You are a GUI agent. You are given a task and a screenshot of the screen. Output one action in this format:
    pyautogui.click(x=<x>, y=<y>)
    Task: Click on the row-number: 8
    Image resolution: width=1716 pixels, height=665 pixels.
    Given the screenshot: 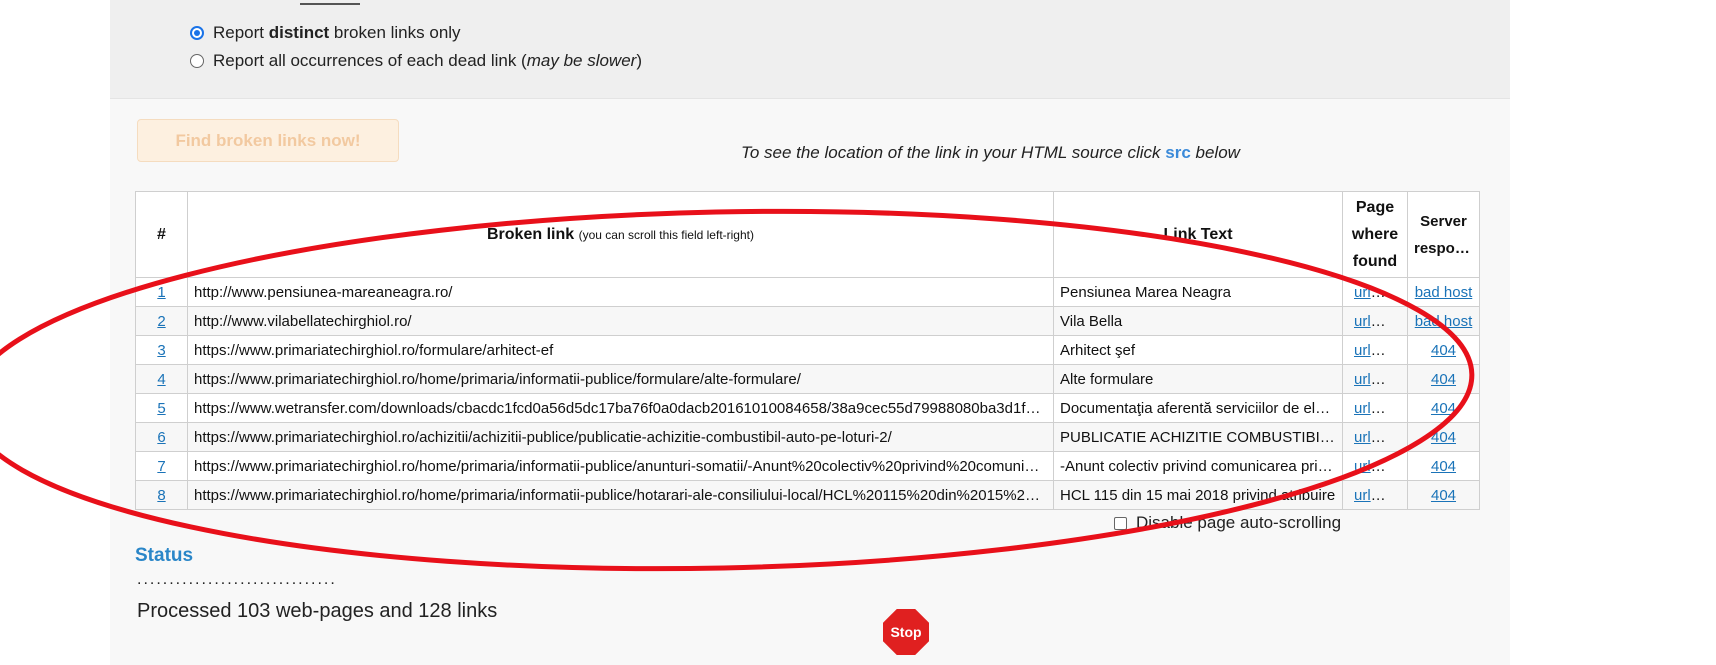 What is the action you would take?
    pyautogui.click(x=161, y=495)
    